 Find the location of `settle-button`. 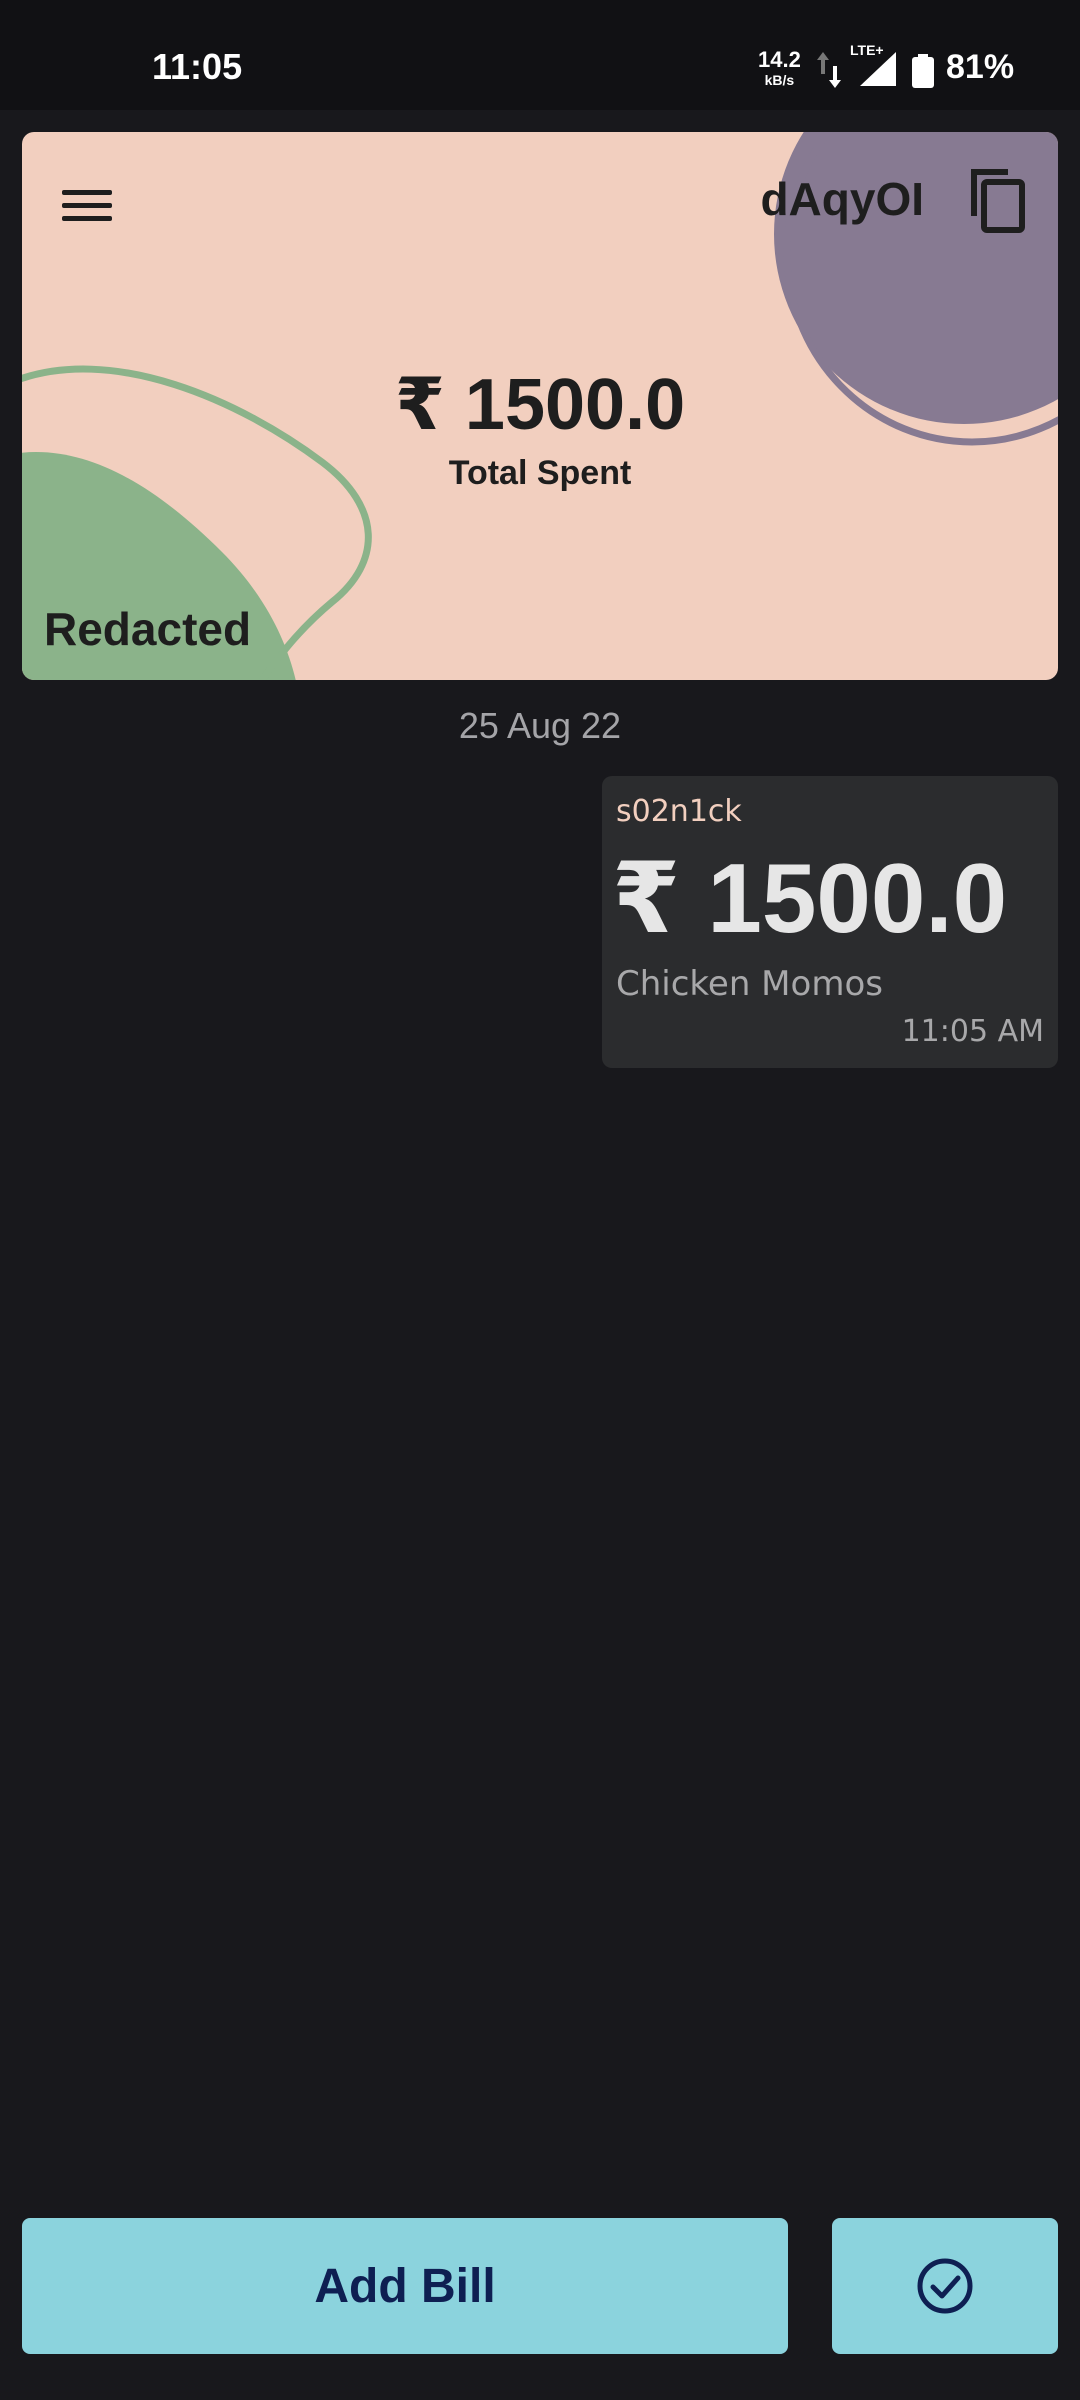

settle-button is located at coordinates (945, 2286).